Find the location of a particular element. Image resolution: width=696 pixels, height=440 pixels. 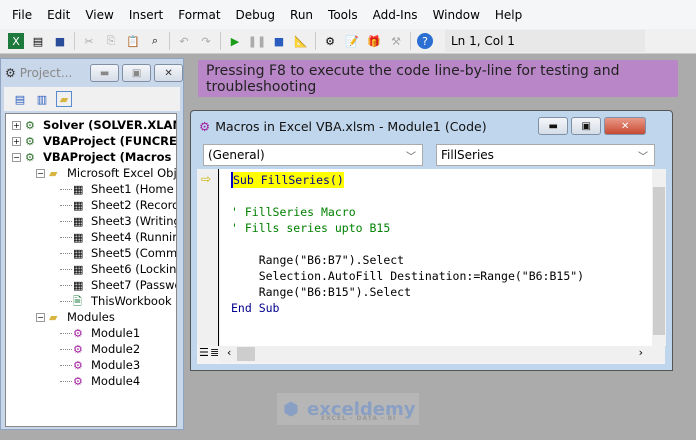

tree-item-label: Microsoft Excel Objects is located at coordinates (122, 173).